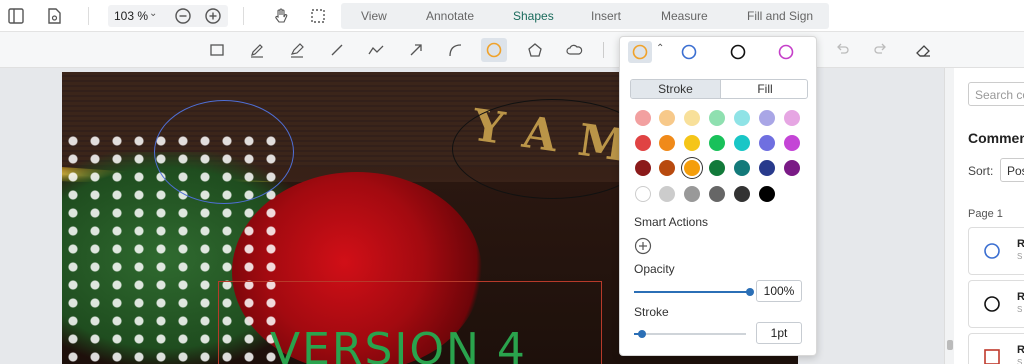  Describe the element at coordinates (533, 16) in the screenshot. I see `tab-shapes: Shapes` at that location.